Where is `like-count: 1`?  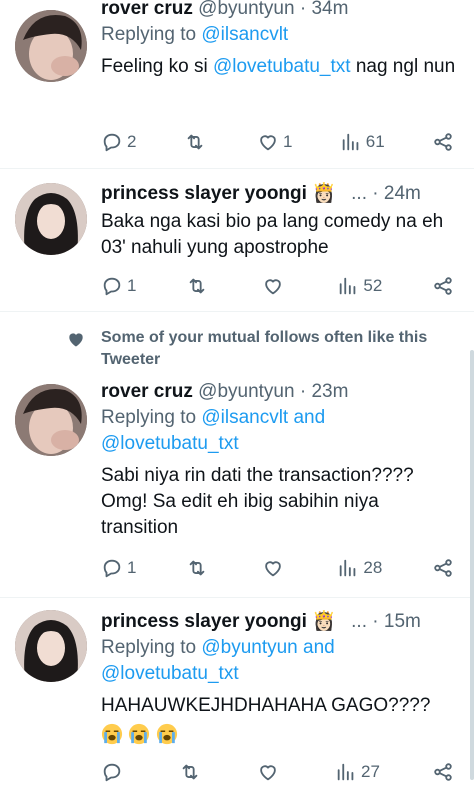 like-count: 1 is located at coordinates (288, 141).